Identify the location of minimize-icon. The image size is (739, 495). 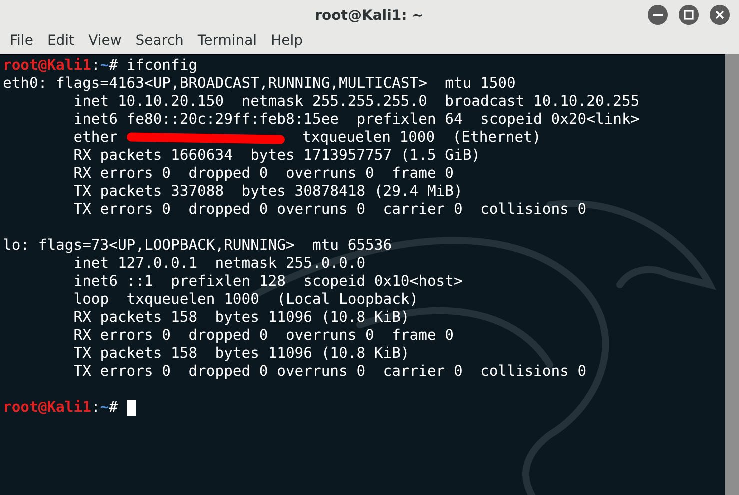
(658, 15).